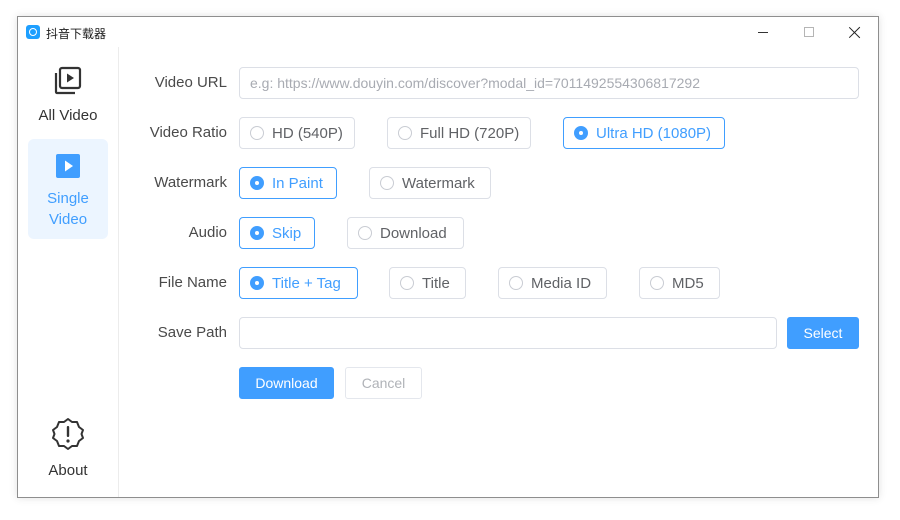  What do you see at coordinates (68, 168) in the screenshot?
I see `play-square-icon` at bounding box center [68, 168].